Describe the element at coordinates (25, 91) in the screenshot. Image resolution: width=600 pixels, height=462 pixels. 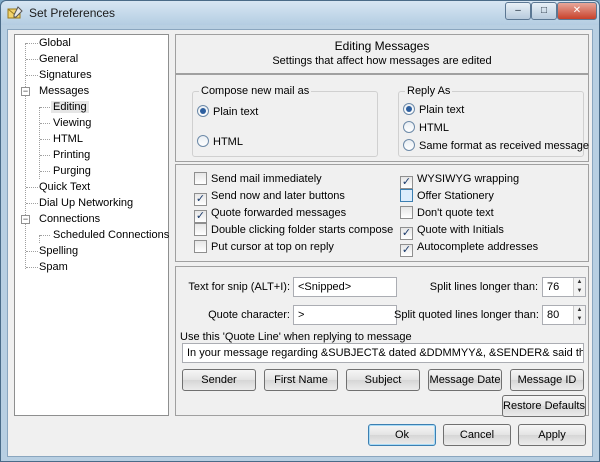
I see `collapse-messages-icon: −` at that location.